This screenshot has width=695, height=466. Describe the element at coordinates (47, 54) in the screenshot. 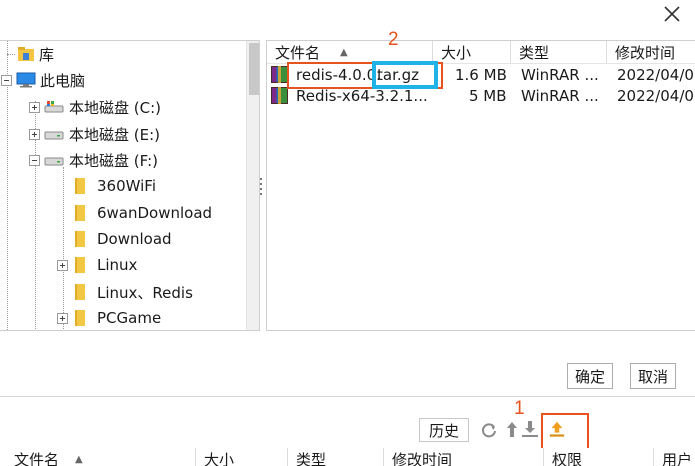

I see `tree-item-label: 库` at that location.